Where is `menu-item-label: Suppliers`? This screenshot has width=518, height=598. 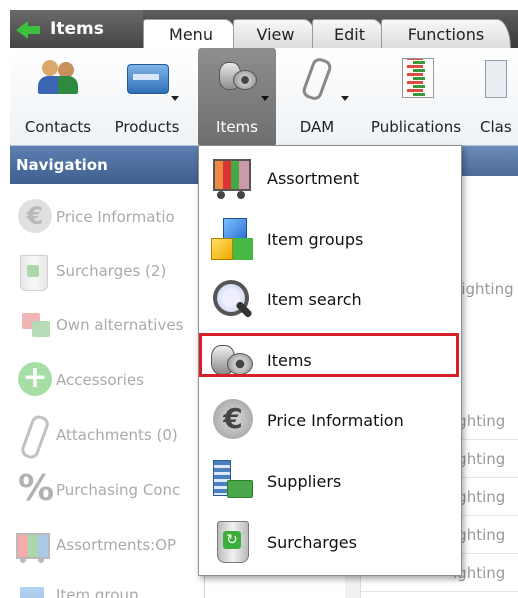 menu-item-label: Suppliers is located at coordinates (304, 481).